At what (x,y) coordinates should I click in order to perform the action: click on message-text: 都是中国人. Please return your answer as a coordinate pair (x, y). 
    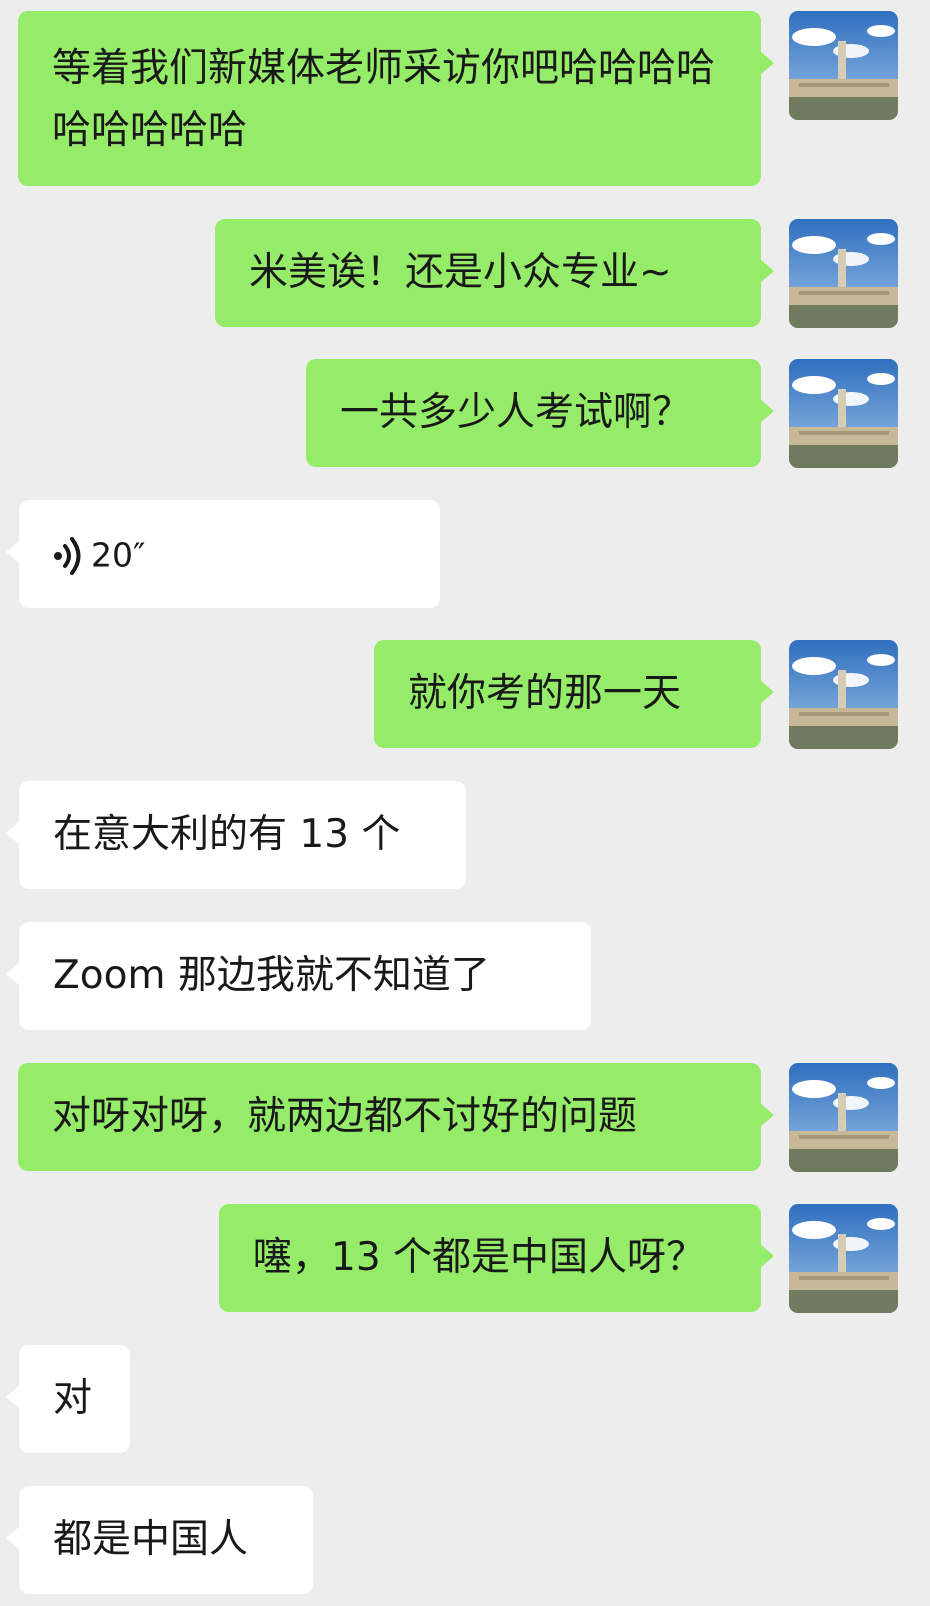
    Looking at the image, I should click on (151, 1539).